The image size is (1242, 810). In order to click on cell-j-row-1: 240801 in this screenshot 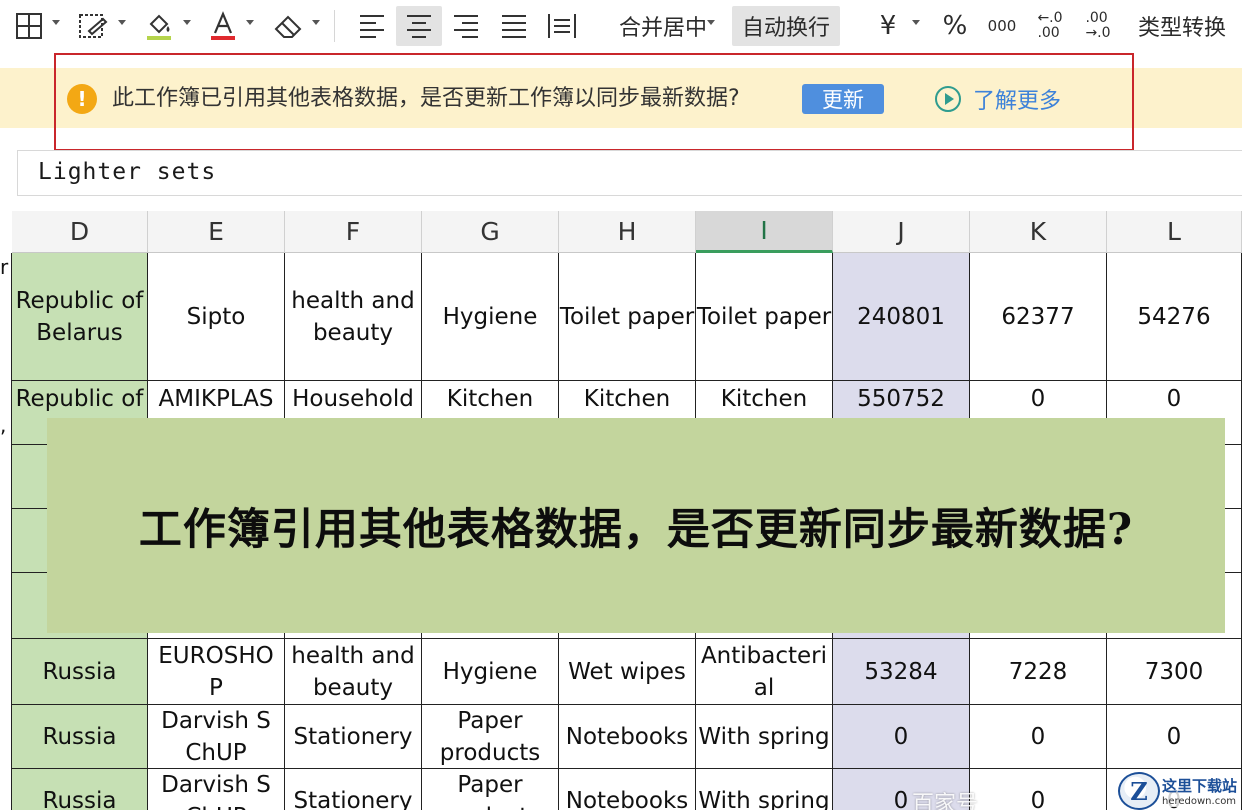, I will do `click(901, 317)`.